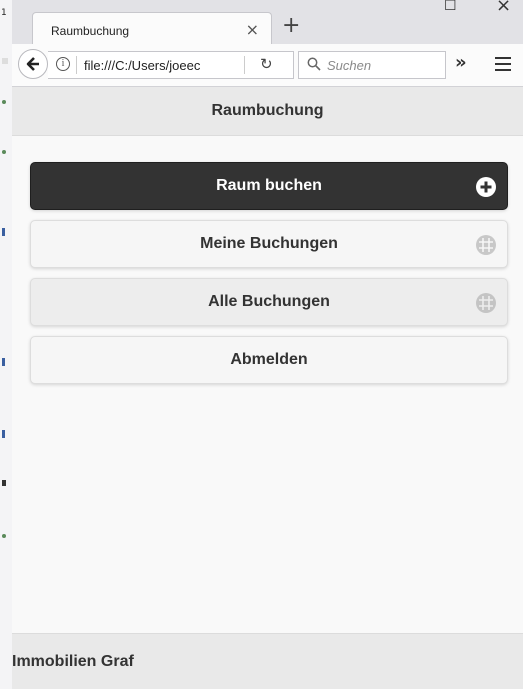 Image resolution: width=523 pixels, height=689 pixels. I want to click on browser-navbar: i file:///C:/Users/joeec ↻ Suchen », so click(267, 65).